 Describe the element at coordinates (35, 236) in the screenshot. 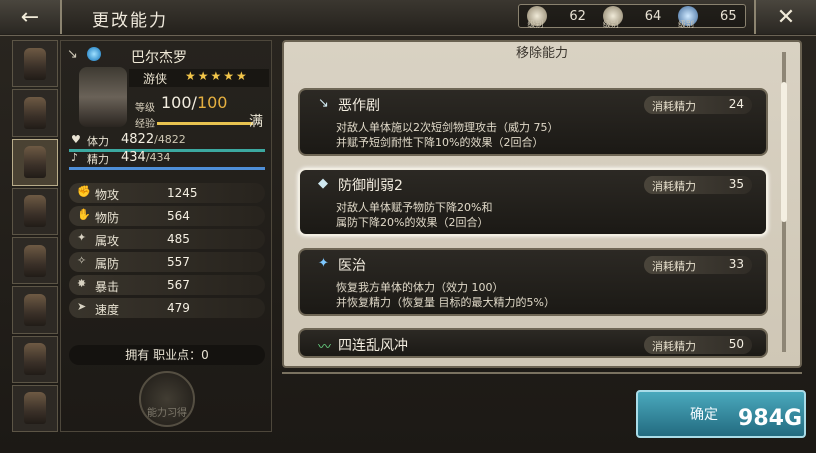

I see `character-list` at that location.